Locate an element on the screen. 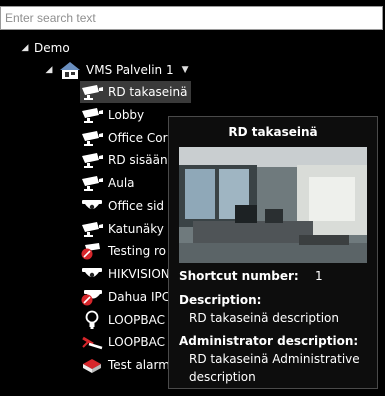  tree-node-label: VMS Palvelin 1 is located at coordinates (130, 70).